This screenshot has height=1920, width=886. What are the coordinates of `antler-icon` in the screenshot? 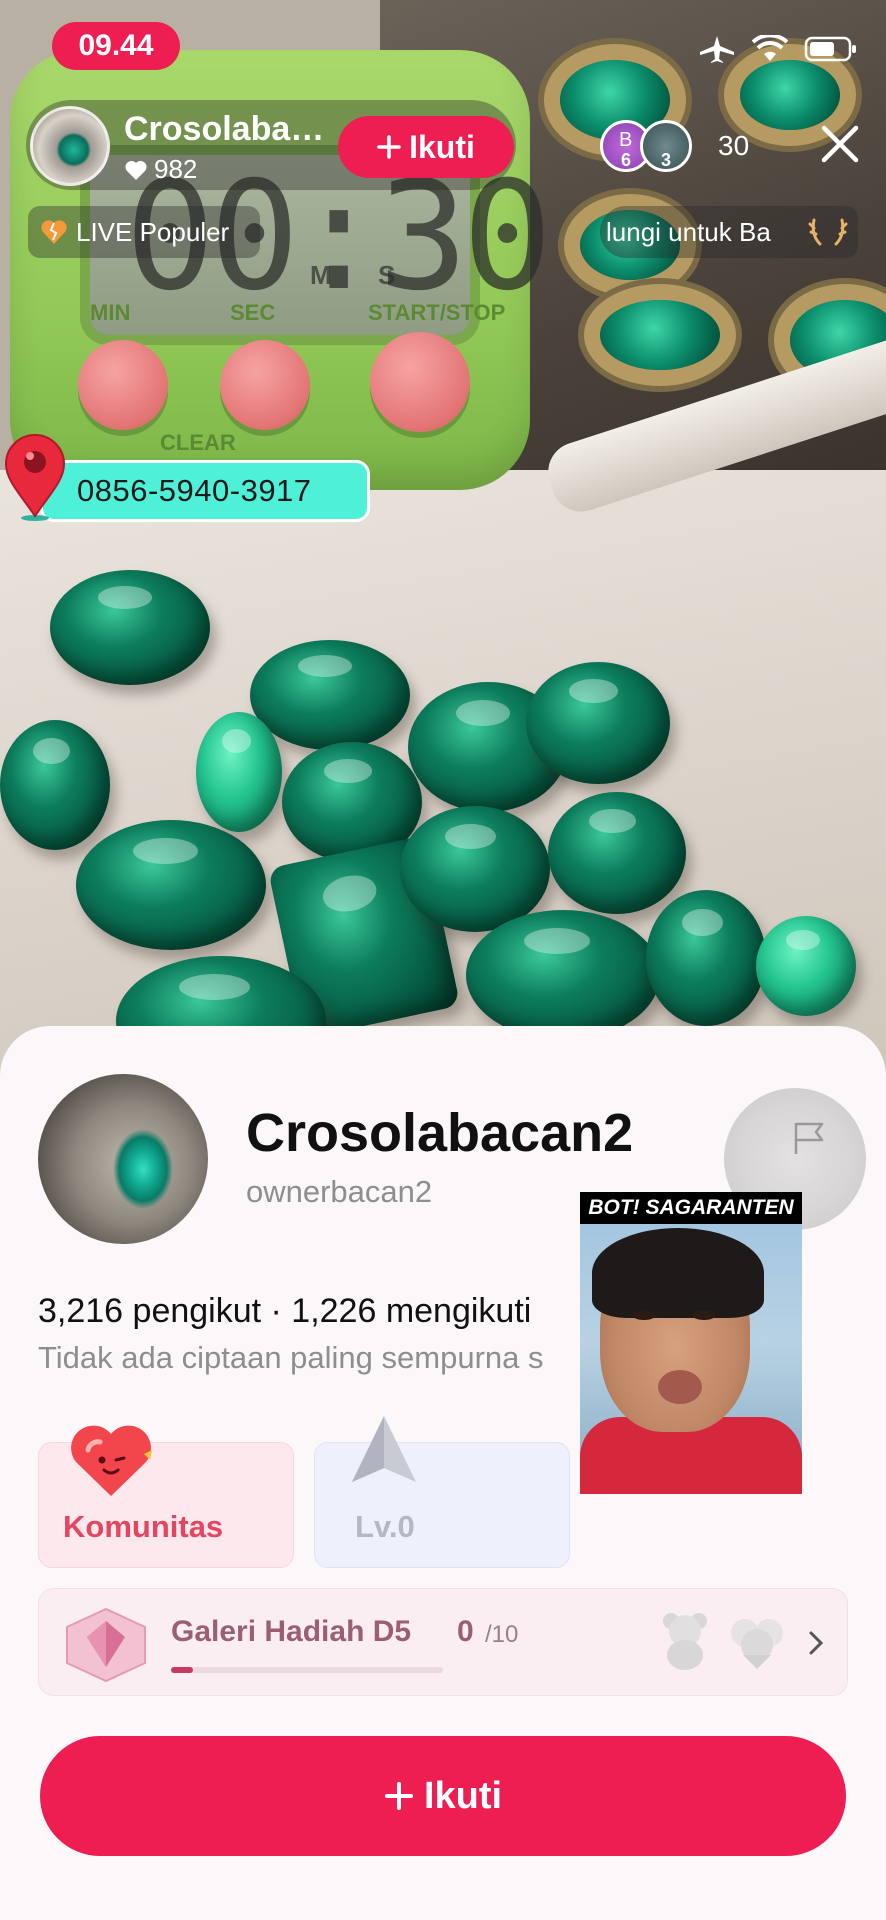 It's located at (828, 232).